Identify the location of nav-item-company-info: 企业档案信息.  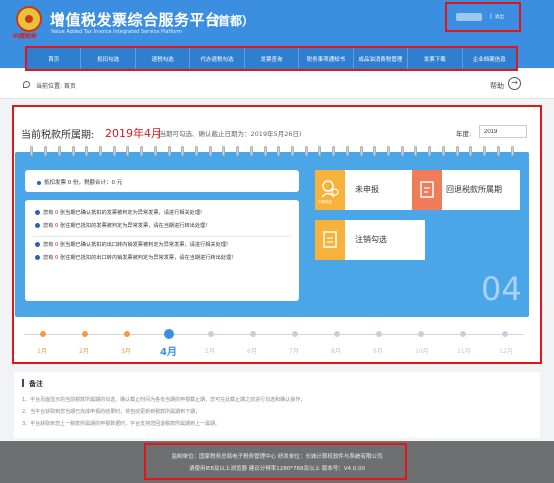
(489, 58).